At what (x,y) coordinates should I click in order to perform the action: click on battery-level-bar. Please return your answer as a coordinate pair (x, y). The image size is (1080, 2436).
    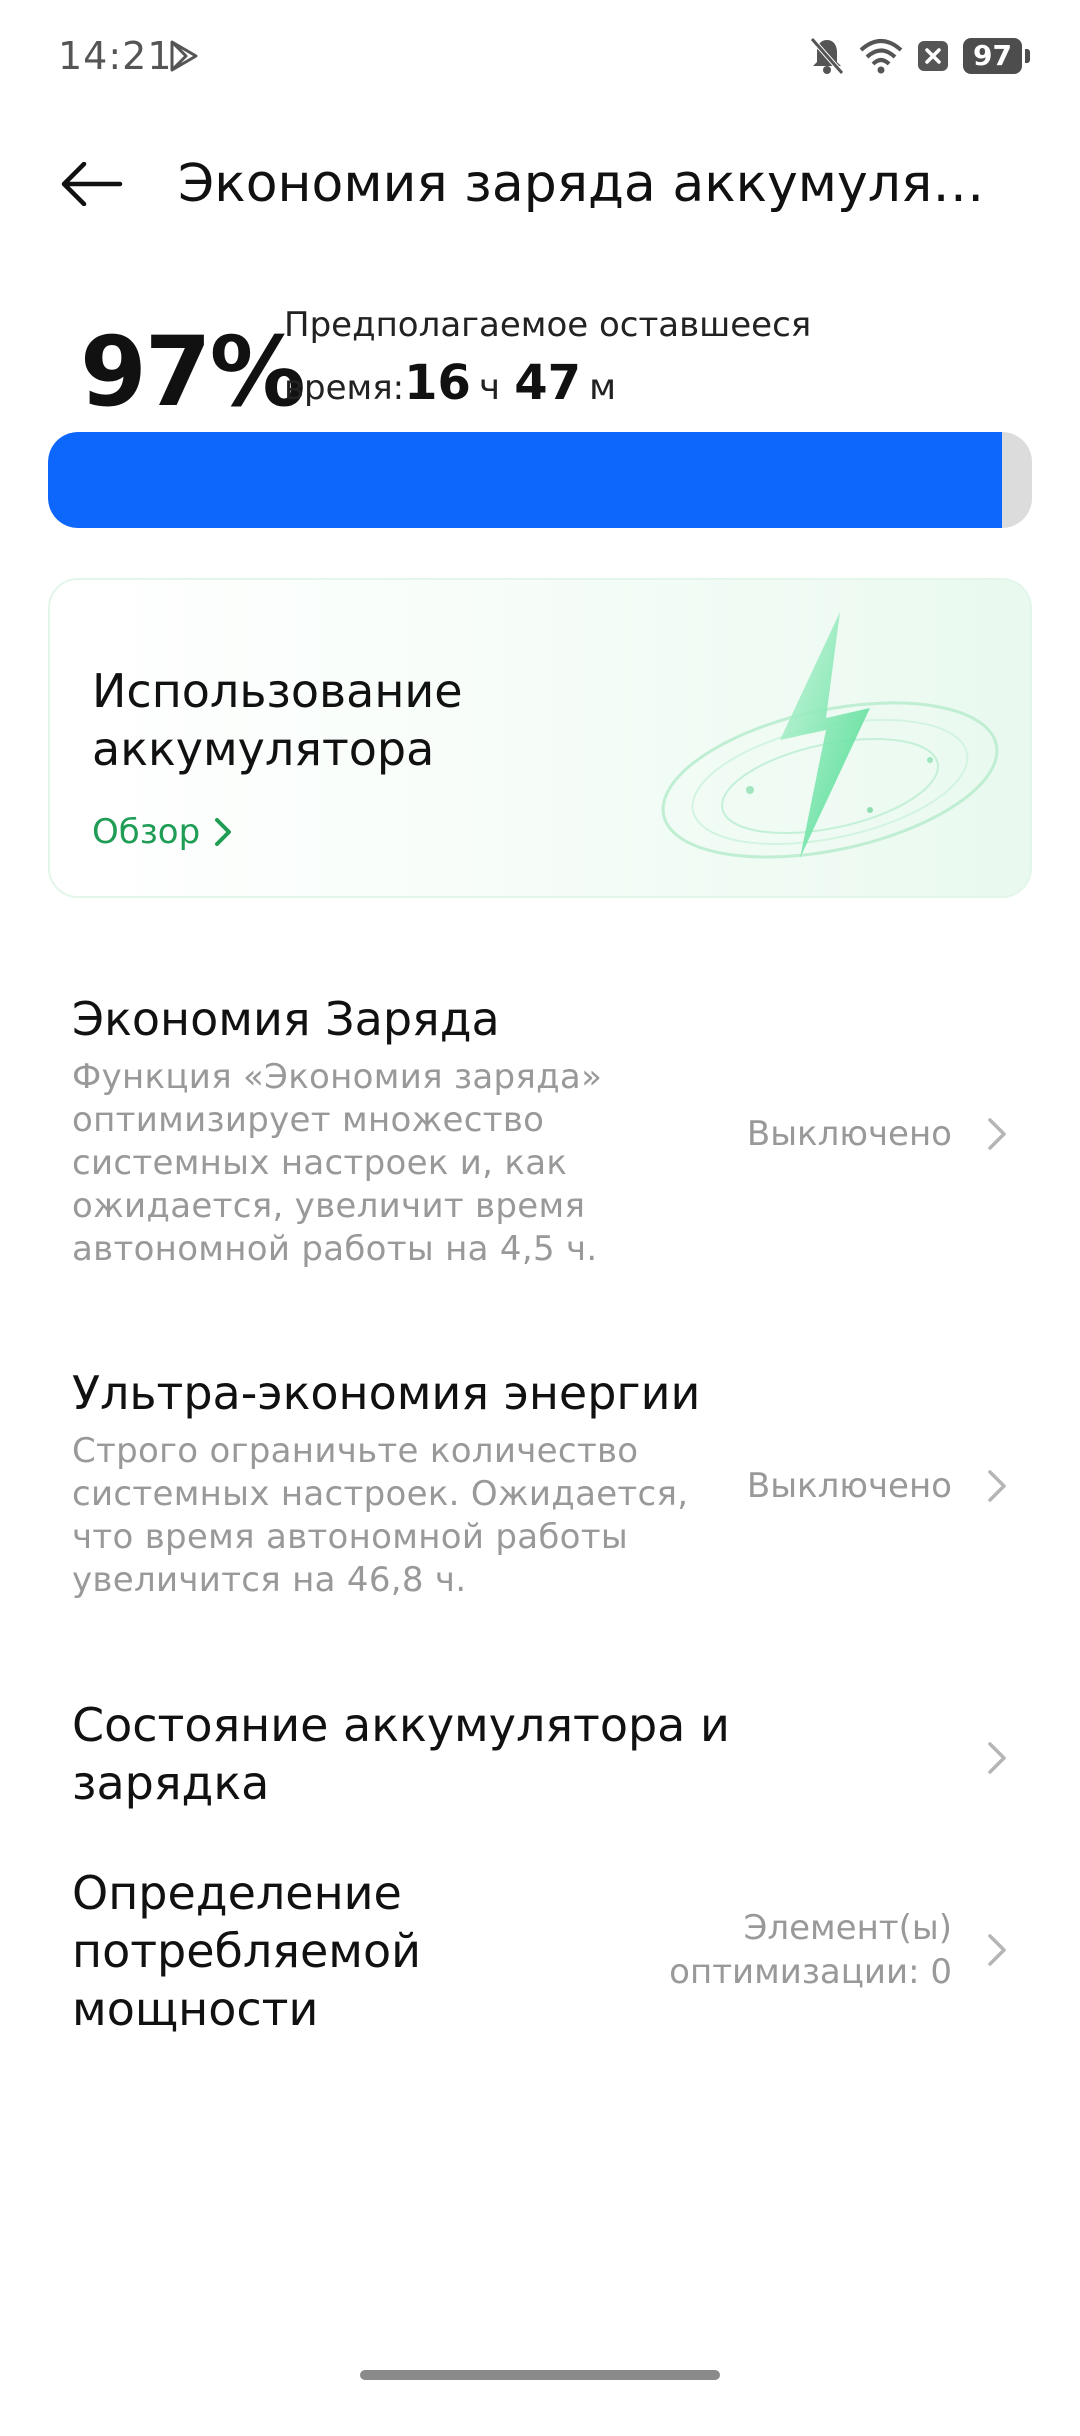
    Looking at the image, I should click on (540, 480).